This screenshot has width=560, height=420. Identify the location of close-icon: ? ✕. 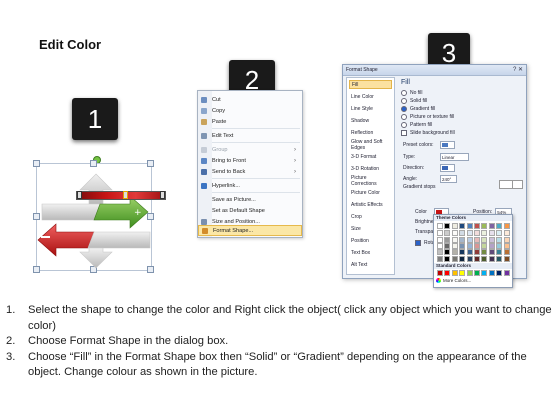
(518, 69).